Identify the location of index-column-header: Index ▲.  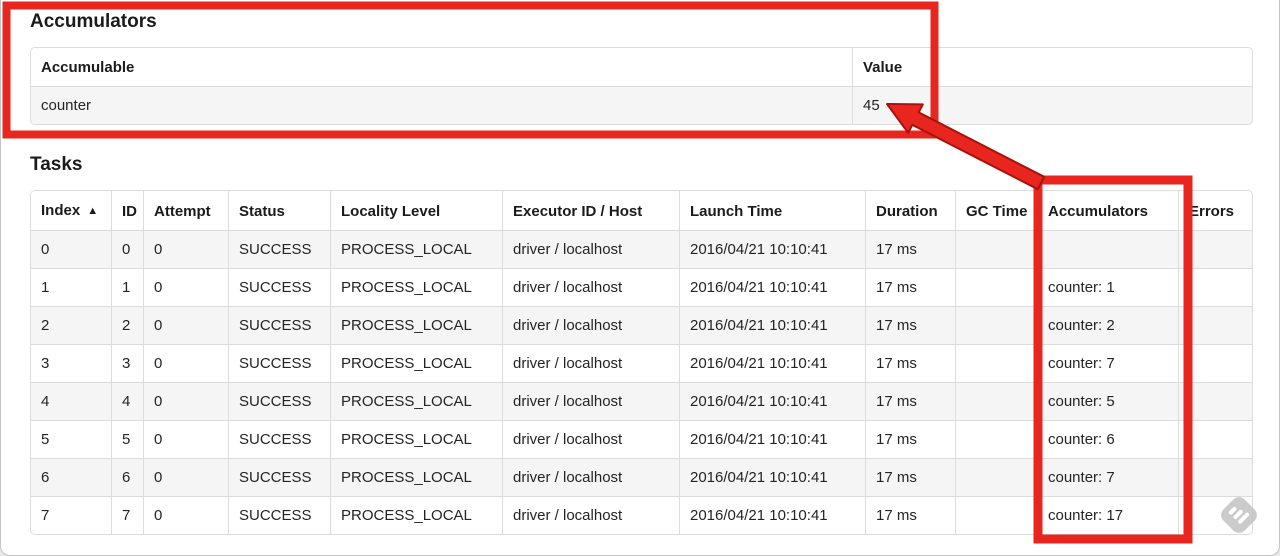
(71, 211).